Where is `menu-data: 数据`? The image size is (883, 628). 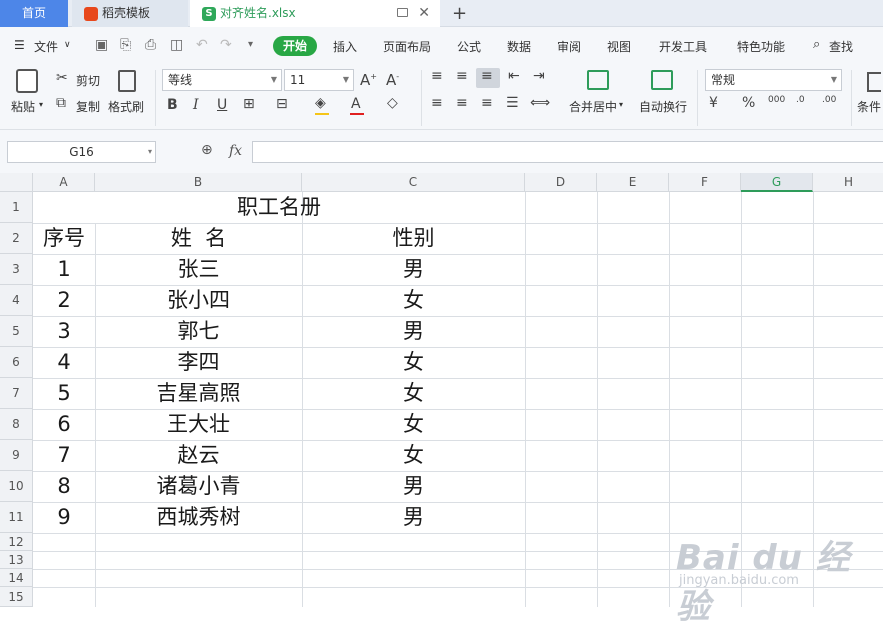 menu-data: 数据 is located at coordinates (519, 46).